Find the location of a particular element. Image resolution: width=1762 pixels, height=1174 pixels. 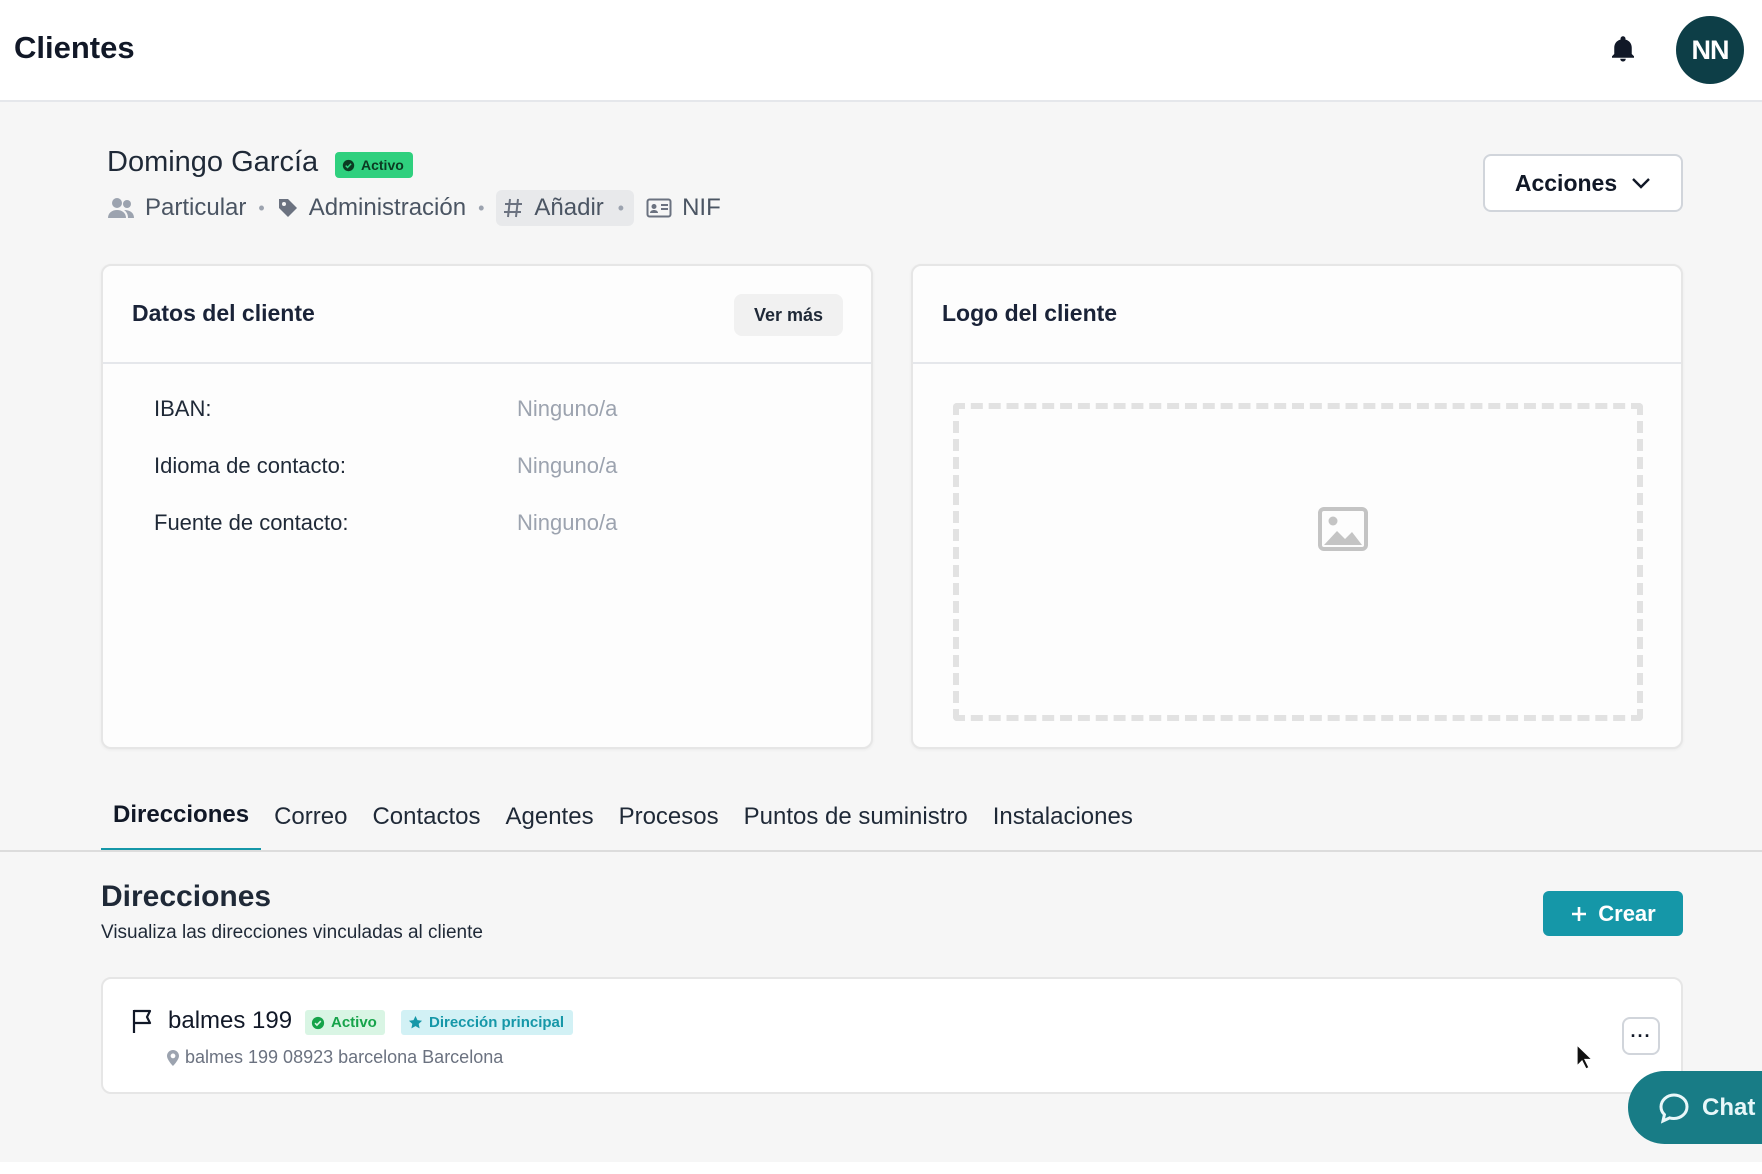

meta-add-button: Añadir • is located at coordinates (565, 208).